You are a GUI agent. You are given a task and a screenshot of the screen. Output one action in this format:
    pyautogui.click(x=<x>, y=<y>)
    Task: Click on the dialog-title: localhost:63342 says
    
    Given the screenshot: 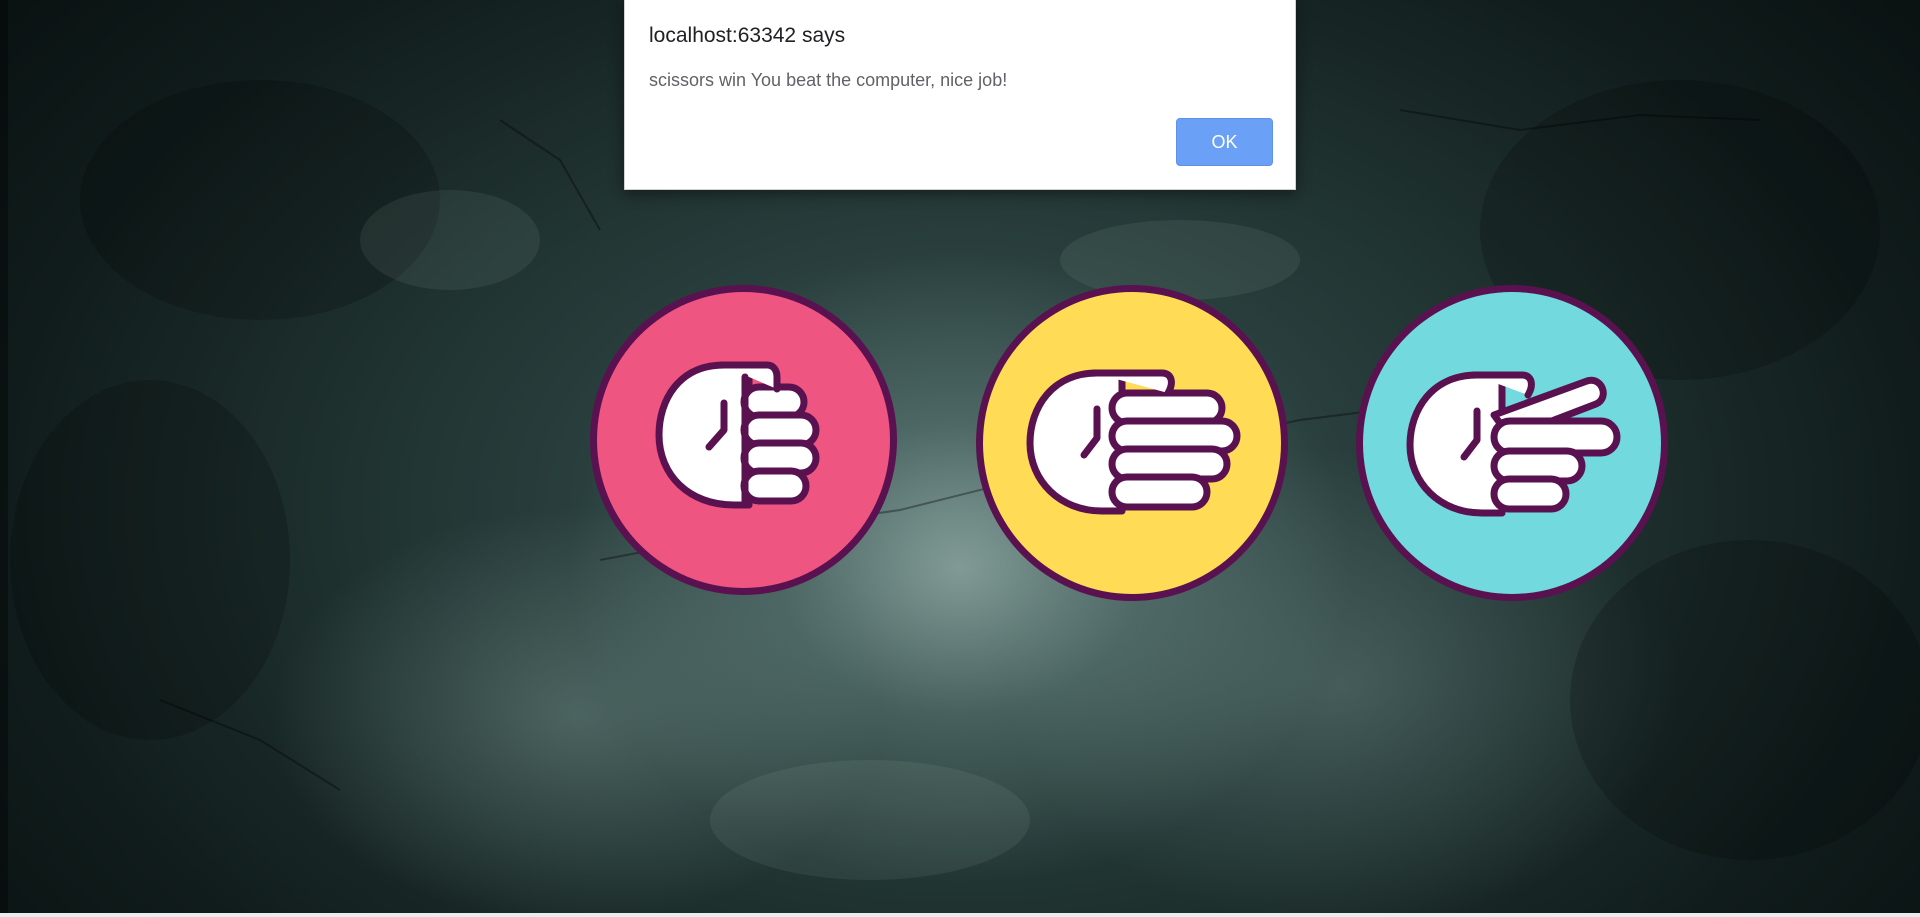 What is the action you would take?
    pyautogui.click(x=747, y=35)
    